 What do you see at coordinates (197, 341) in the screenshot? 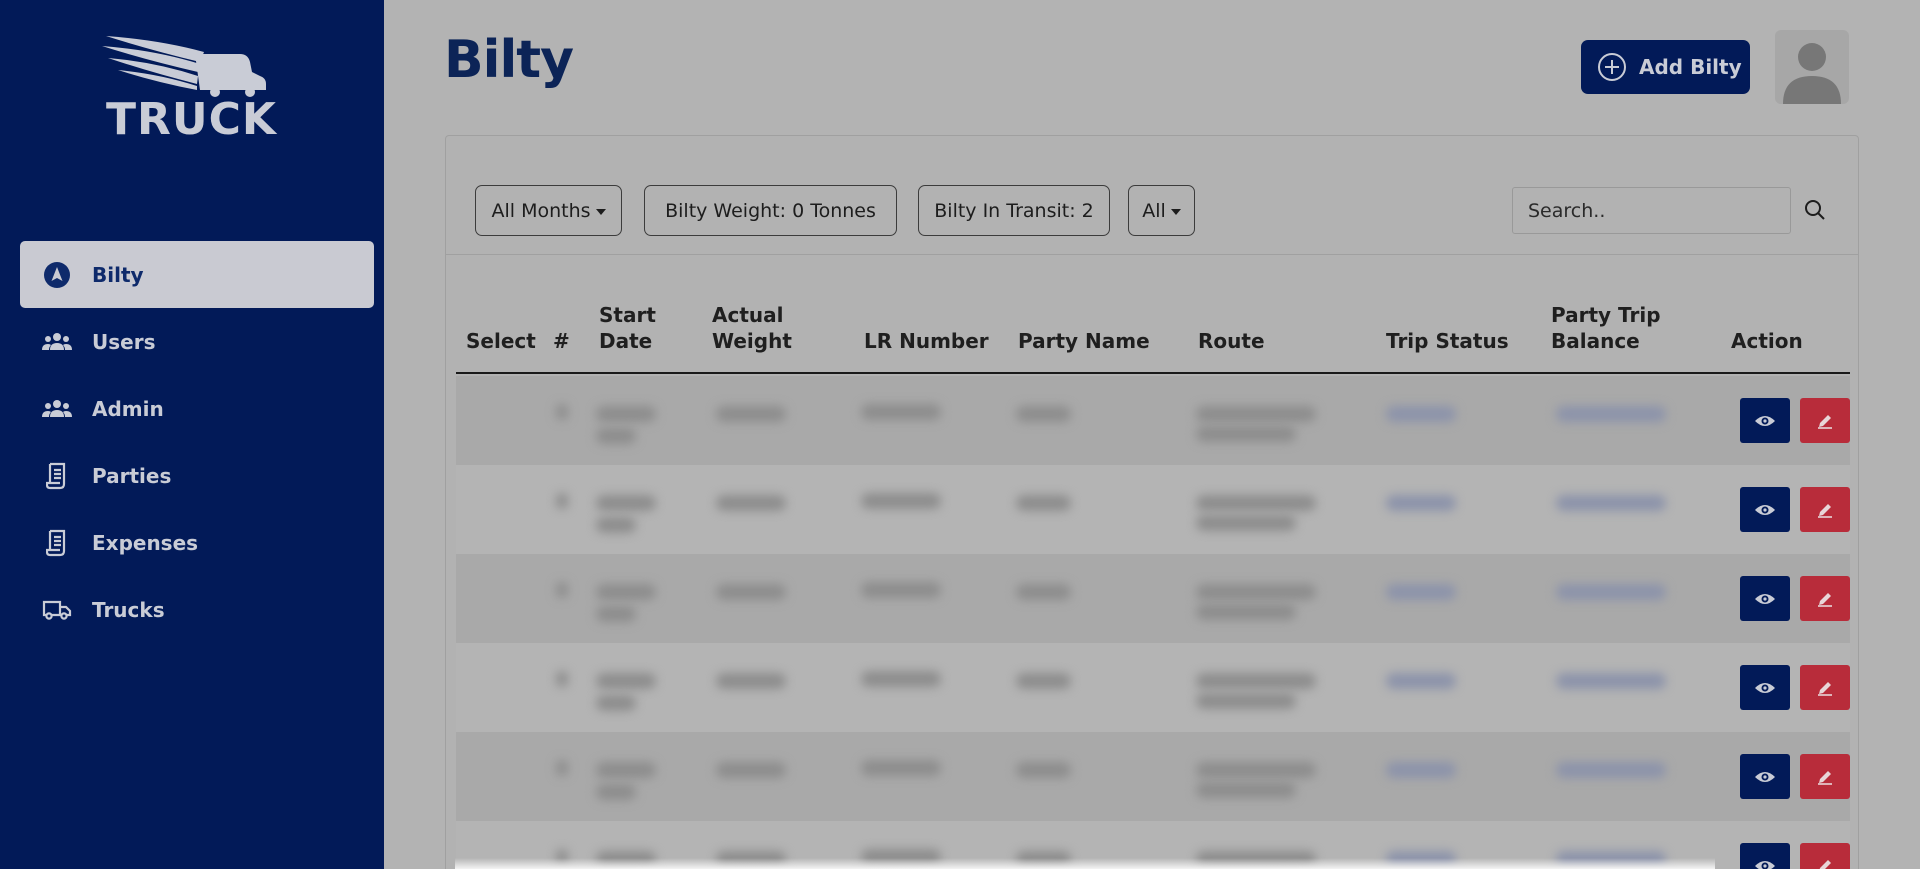
I see `sidebar-item-users: Users` at bounding box center [197, 341].